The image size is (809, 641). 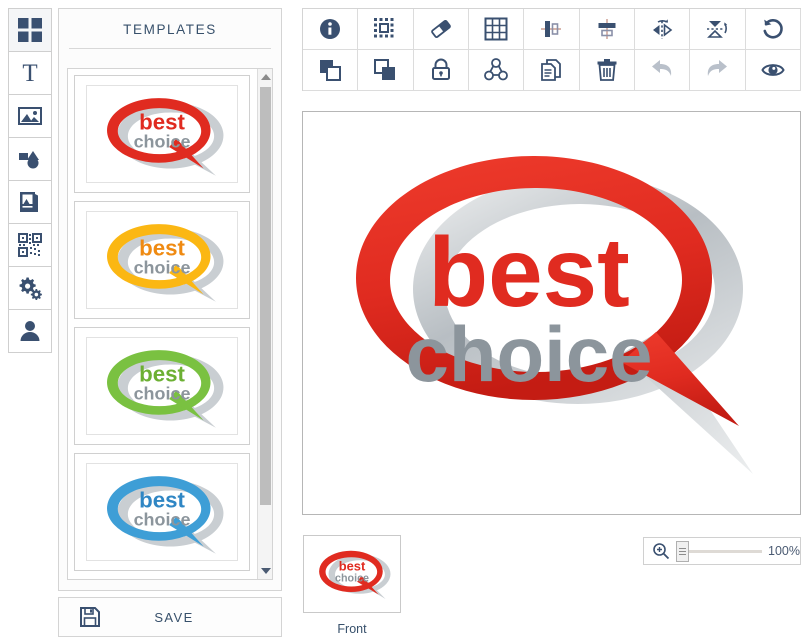 I want to click on zoom-slider, so click(x=719, y=551).